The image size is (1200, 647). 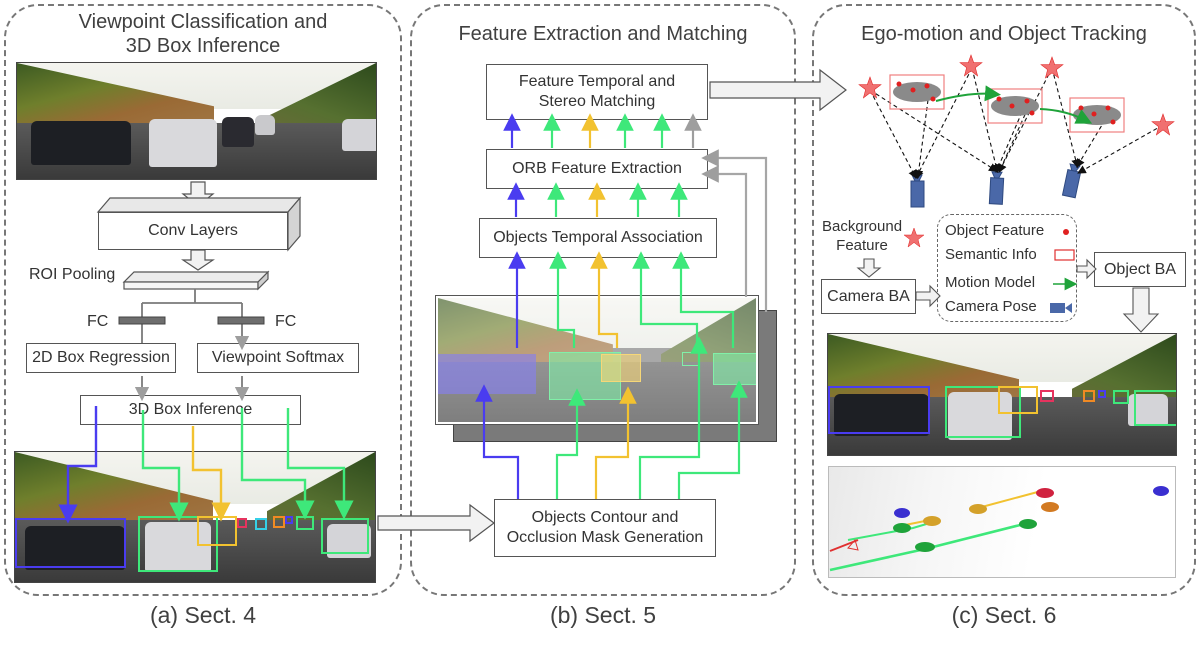 What do you see at coordinates (991, 254) in the screenshot?
I see `legend-semantic-info: Semantic Info` at bounding box center [991, 254].